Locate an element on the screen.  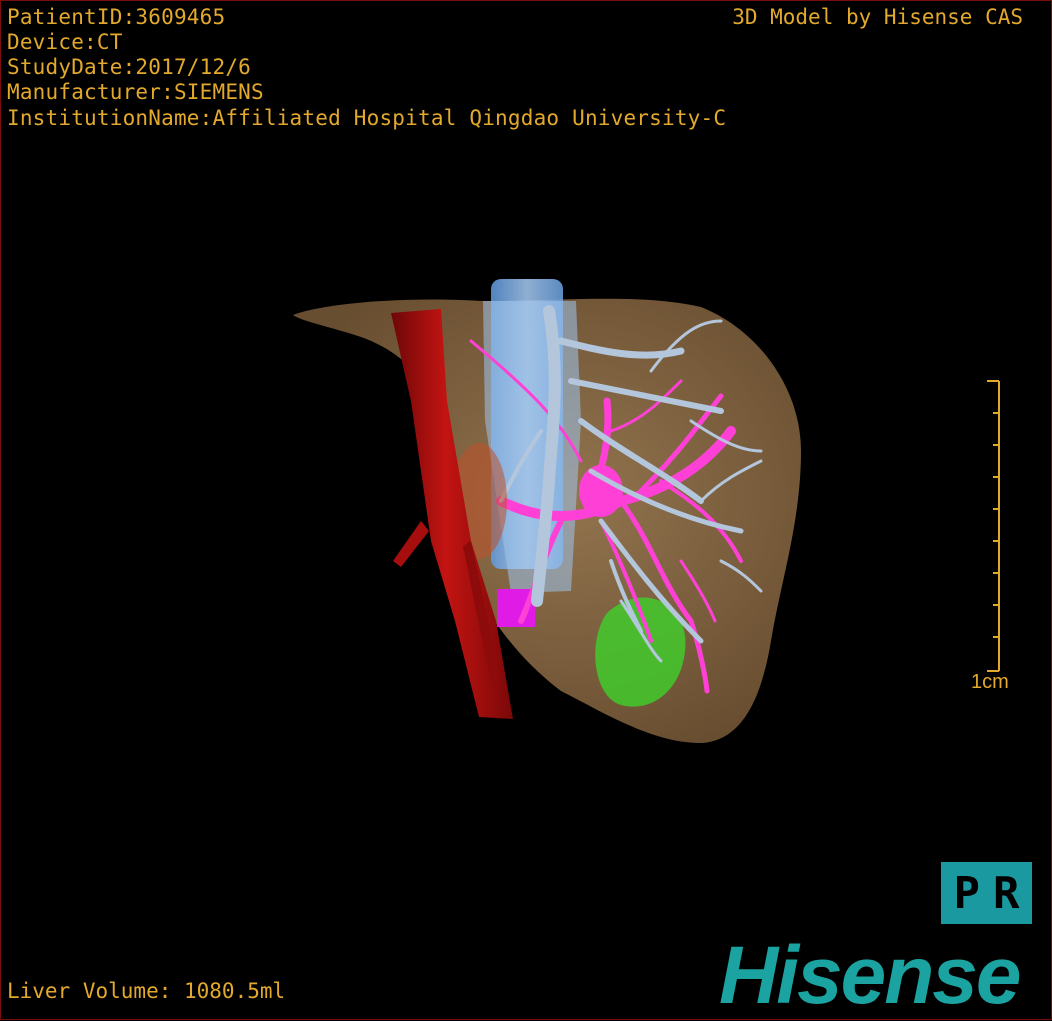
orientation-p: P is located at coordinates (967, 893).